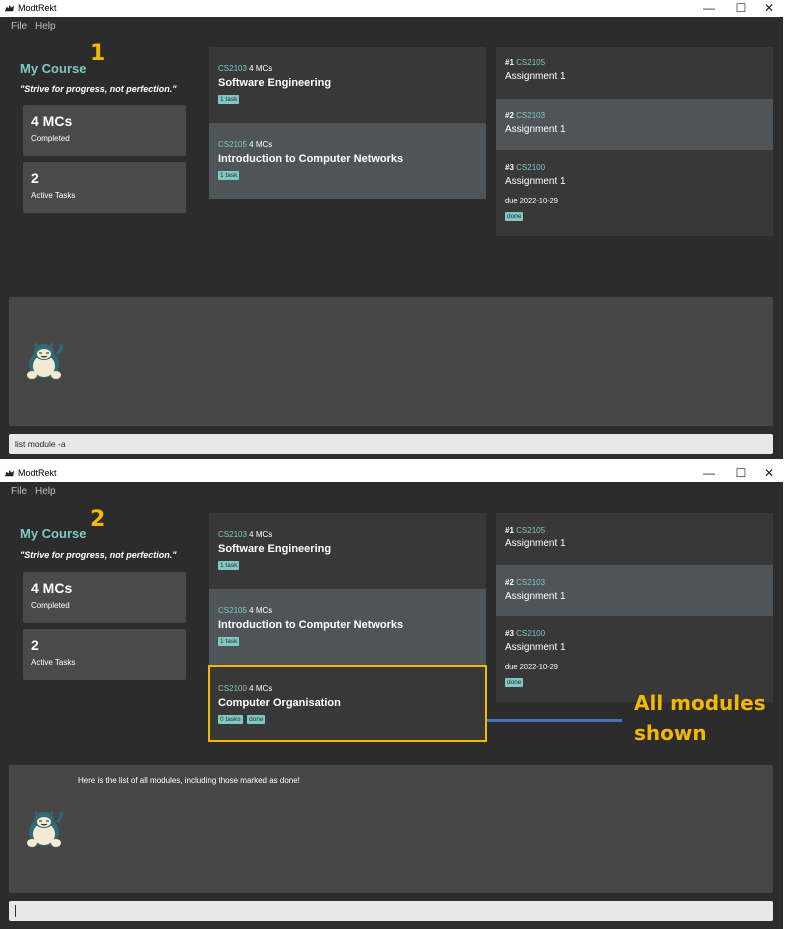 This screenshot has height=929, width=799. I want to click on annotation-text: All modules shown, so click(700, 718).